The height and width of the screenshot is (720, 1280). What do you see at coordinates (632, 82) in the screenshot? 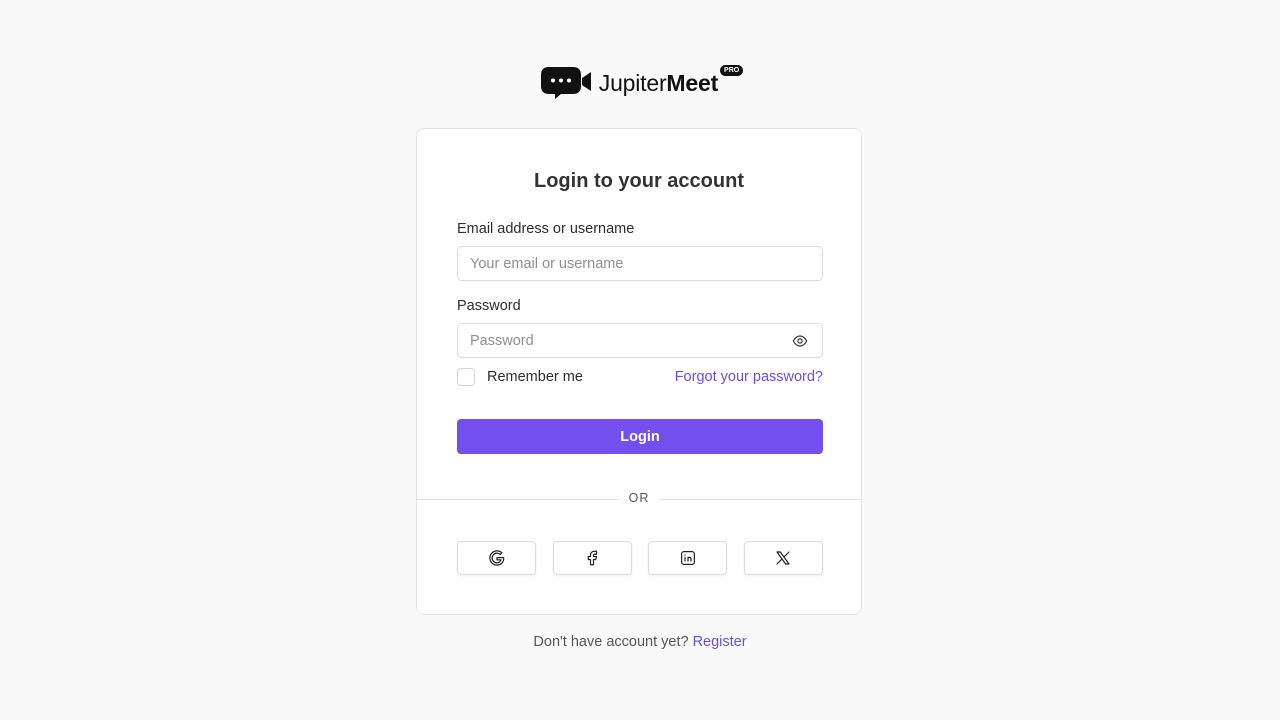
I see `brand-name-light: Jupiter` at bounding box center [632, 82].